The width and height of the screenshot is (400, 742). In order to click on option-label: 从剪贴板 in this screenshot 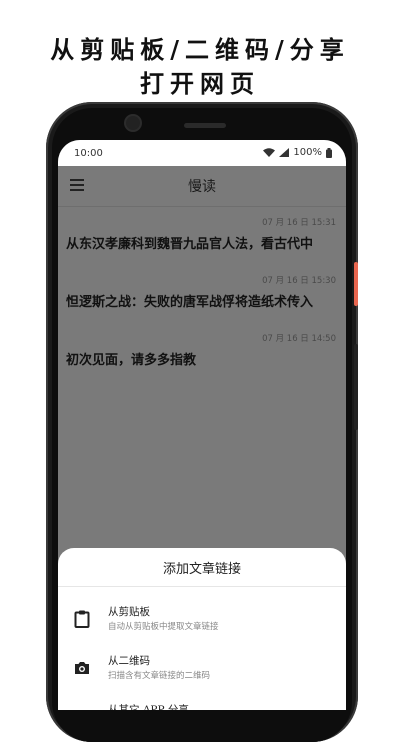, I will do `click(129, 612)`.